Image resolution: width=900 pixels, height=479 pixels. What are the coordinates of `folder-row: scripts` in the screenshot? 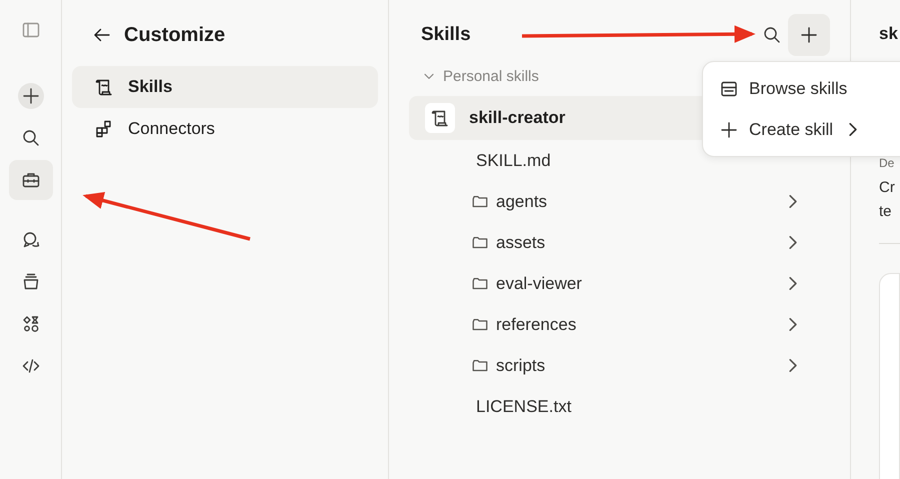 It's located at (619, 365).